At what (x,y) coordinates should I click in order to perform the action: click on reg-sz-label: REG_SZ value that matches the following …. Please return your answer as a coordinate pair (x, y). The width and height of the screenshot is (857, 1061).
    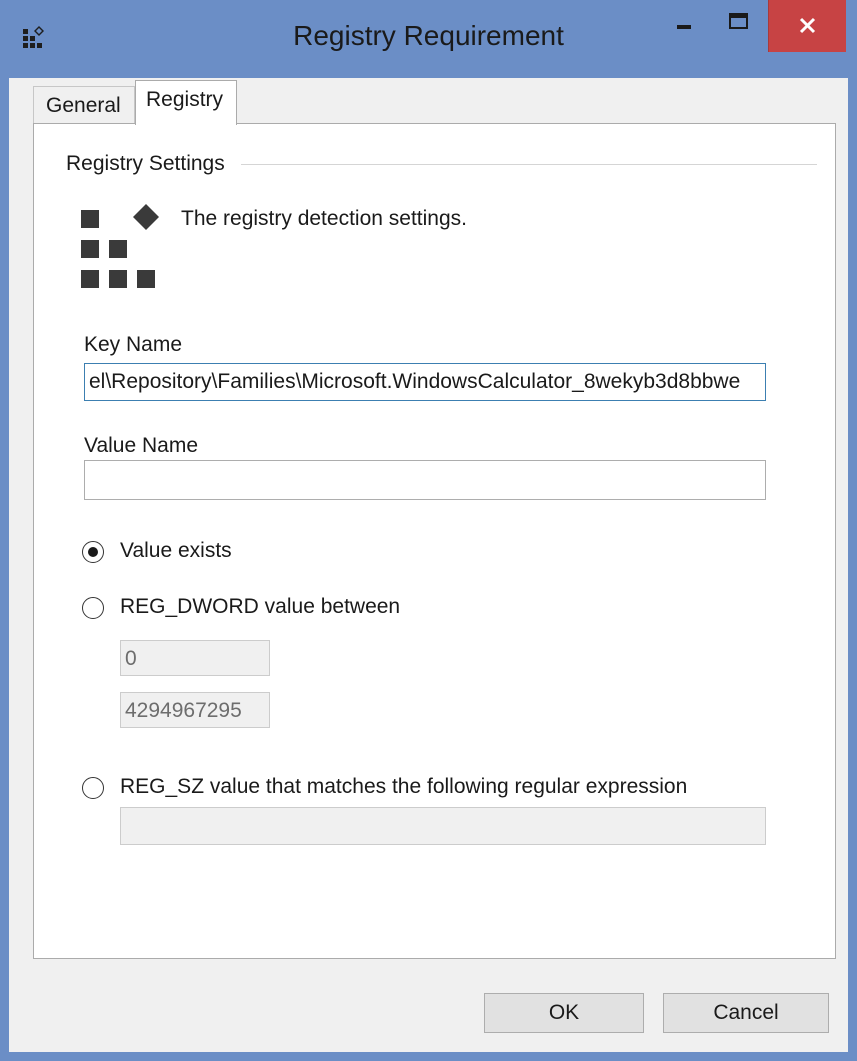
    Looking at the image, I should click on (403, 787).